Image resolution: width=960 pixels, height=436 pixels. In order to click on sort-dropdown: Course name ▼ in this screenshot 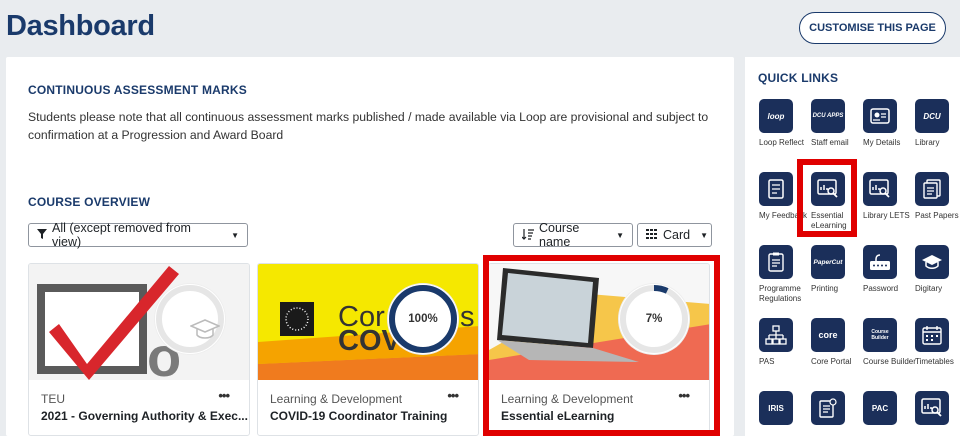, I will do `click(573, 235)`.